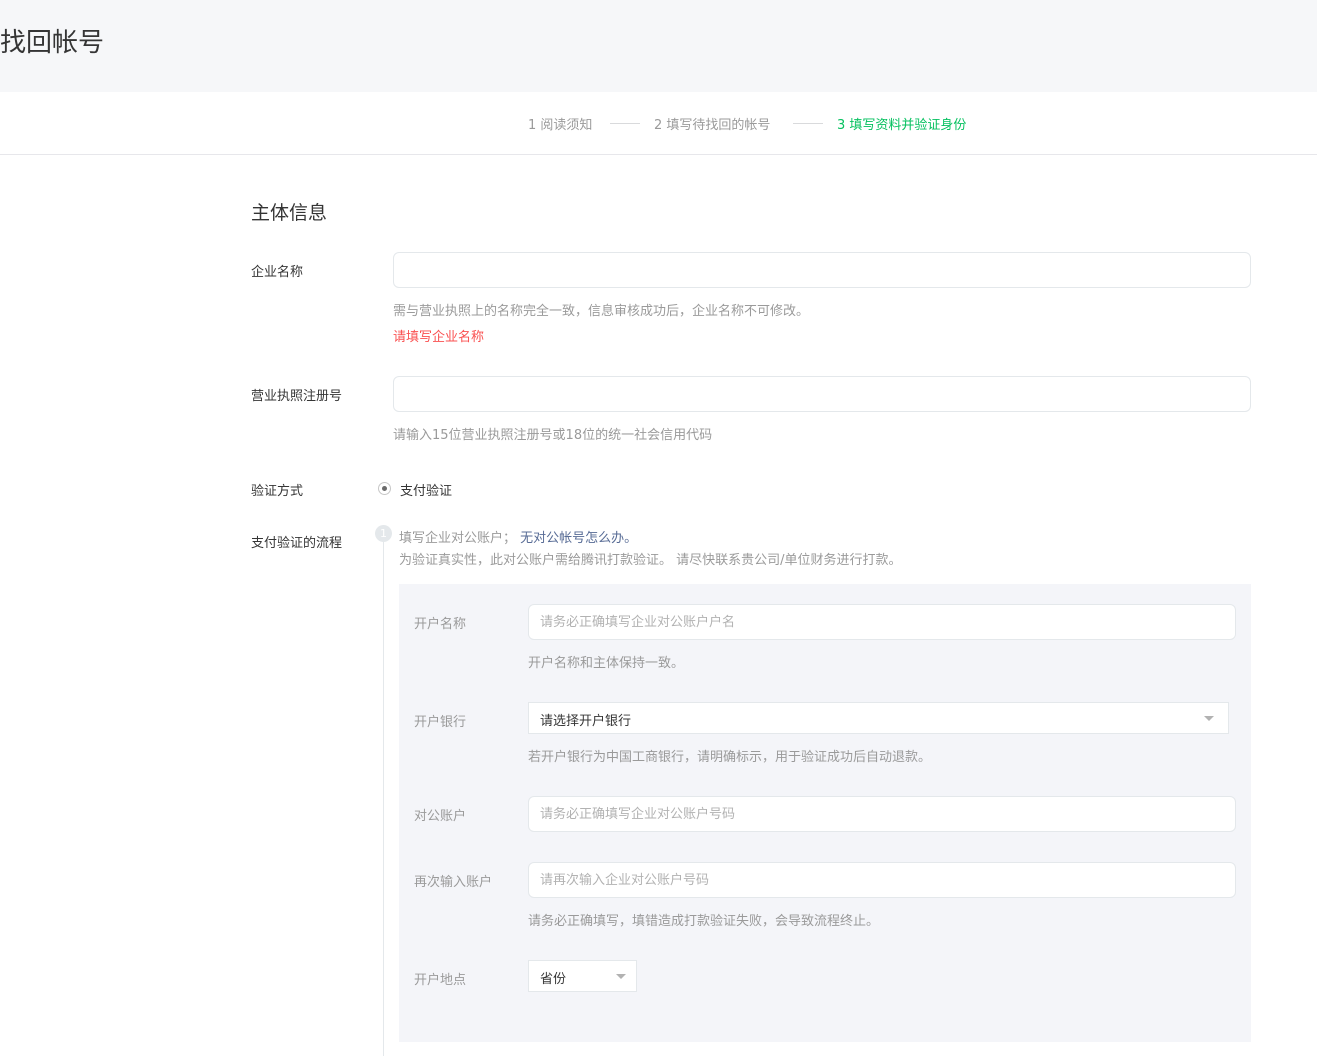  What do you see at coordinates (518, 536) in the screenshot?
I see `flow-step-title: 填写企业对公账户； 无对公帐号怎么办。` at bounding box center [518, 536].